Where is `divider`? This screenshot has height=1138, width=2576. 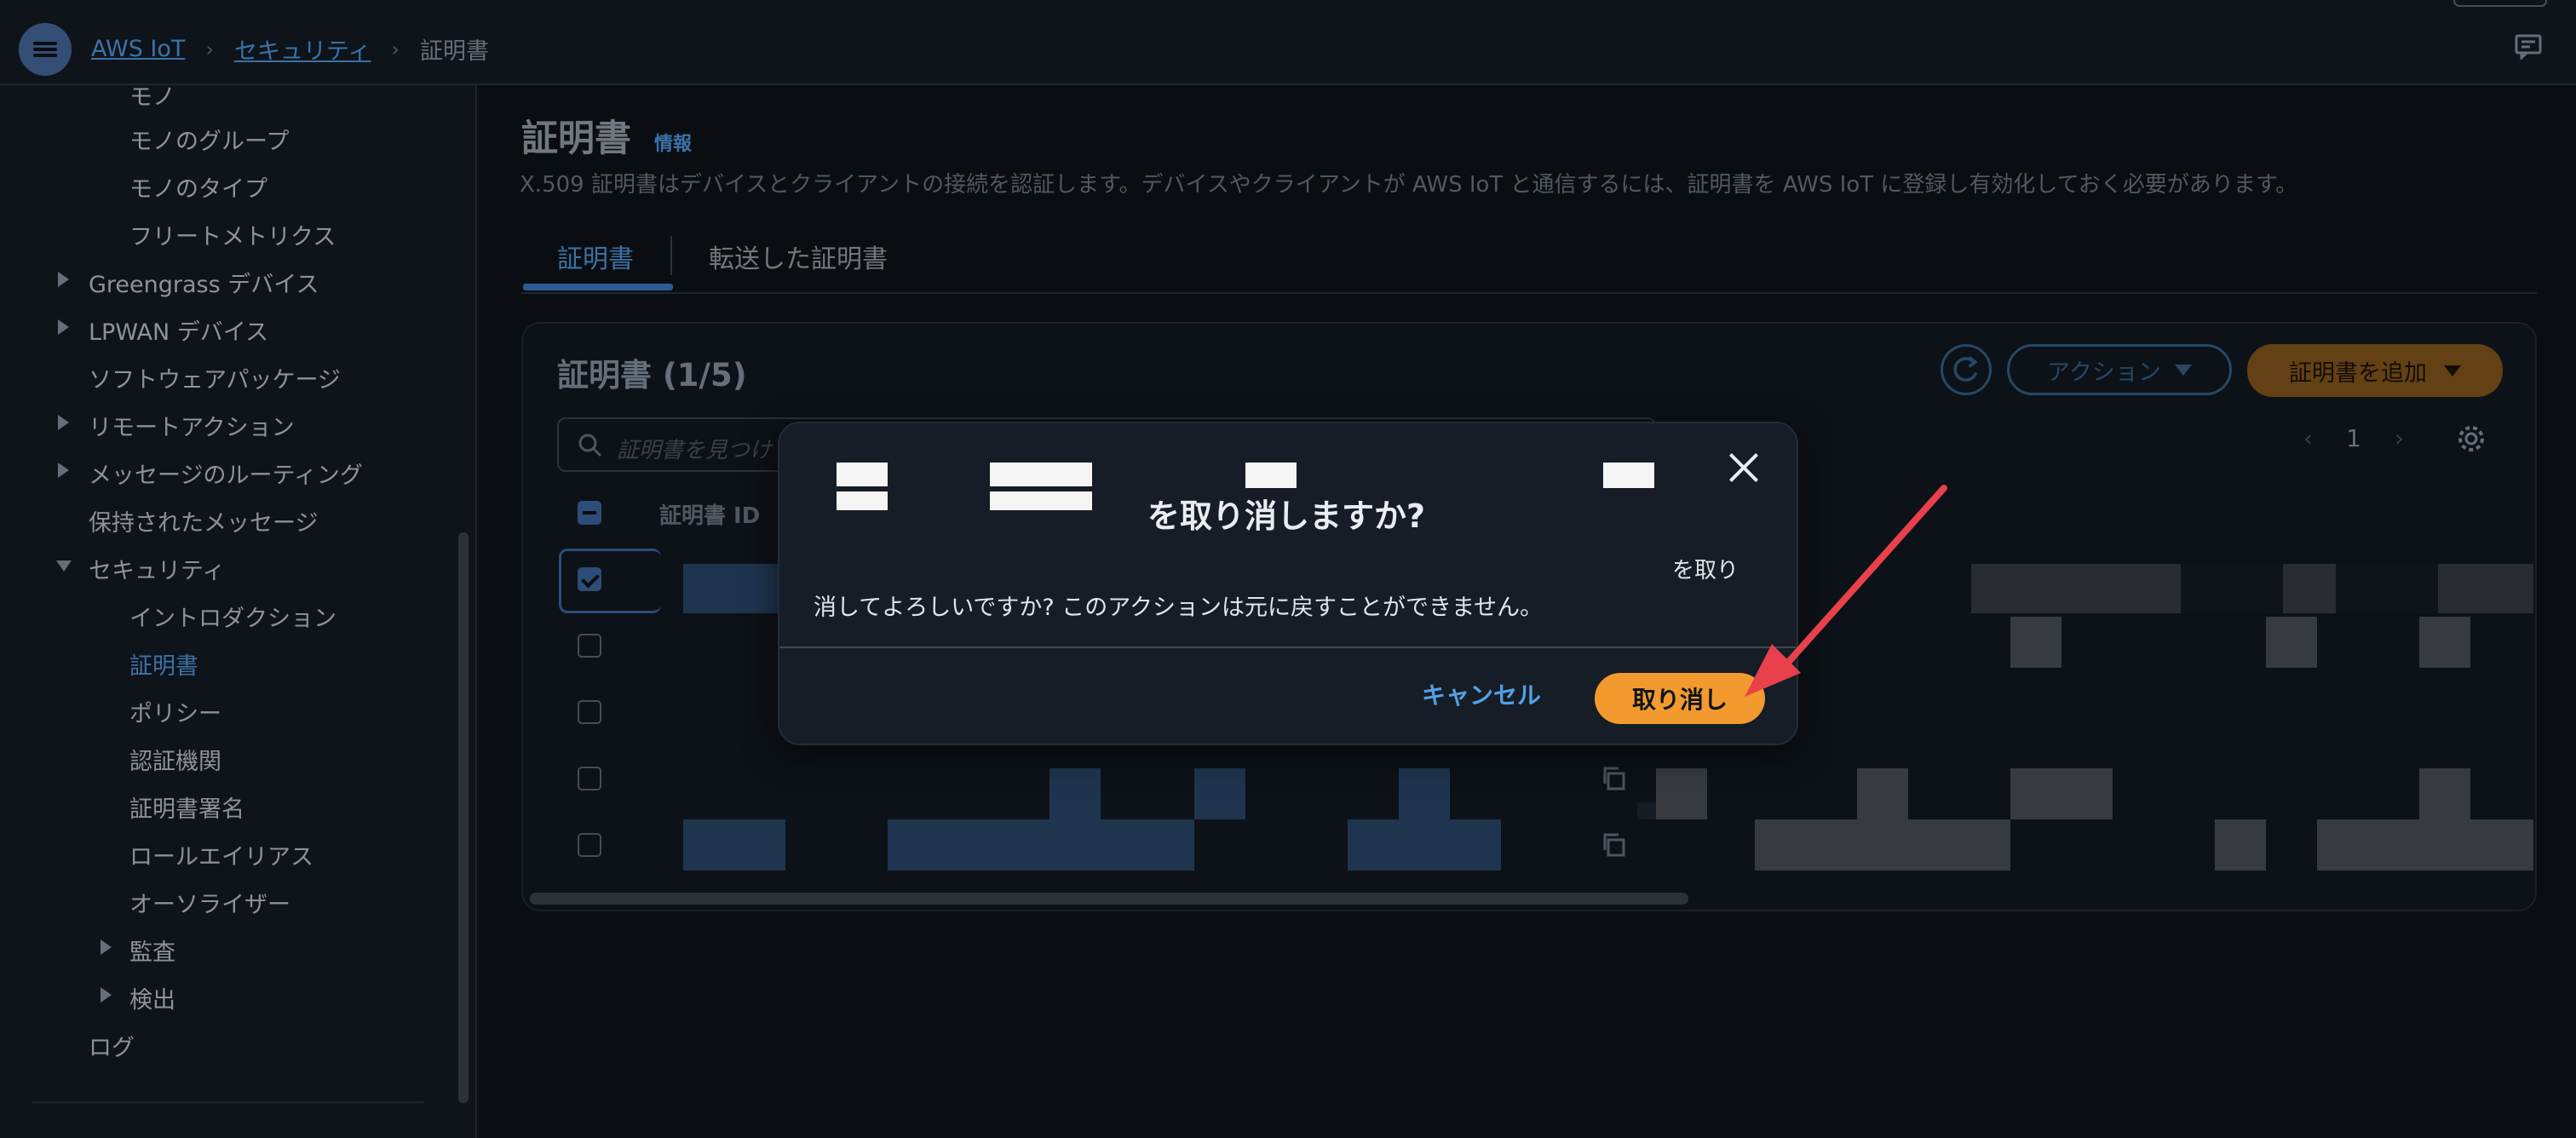 divider is located at coordinates (1288, 647).